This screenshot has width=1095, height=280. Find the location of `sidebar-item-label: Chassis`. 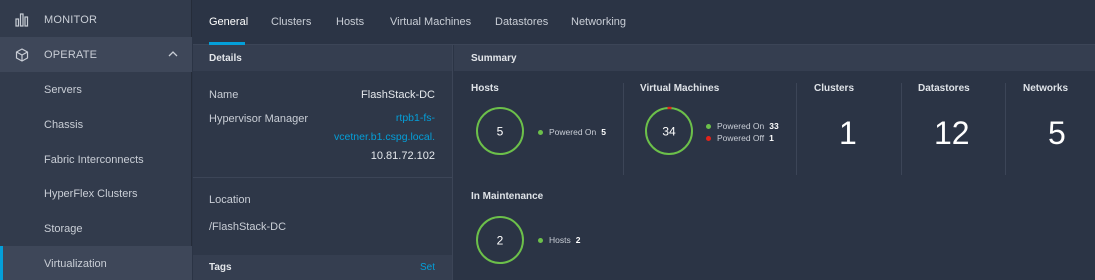

sidebar-item-label: Chassis is located at coordinates (64, 124).